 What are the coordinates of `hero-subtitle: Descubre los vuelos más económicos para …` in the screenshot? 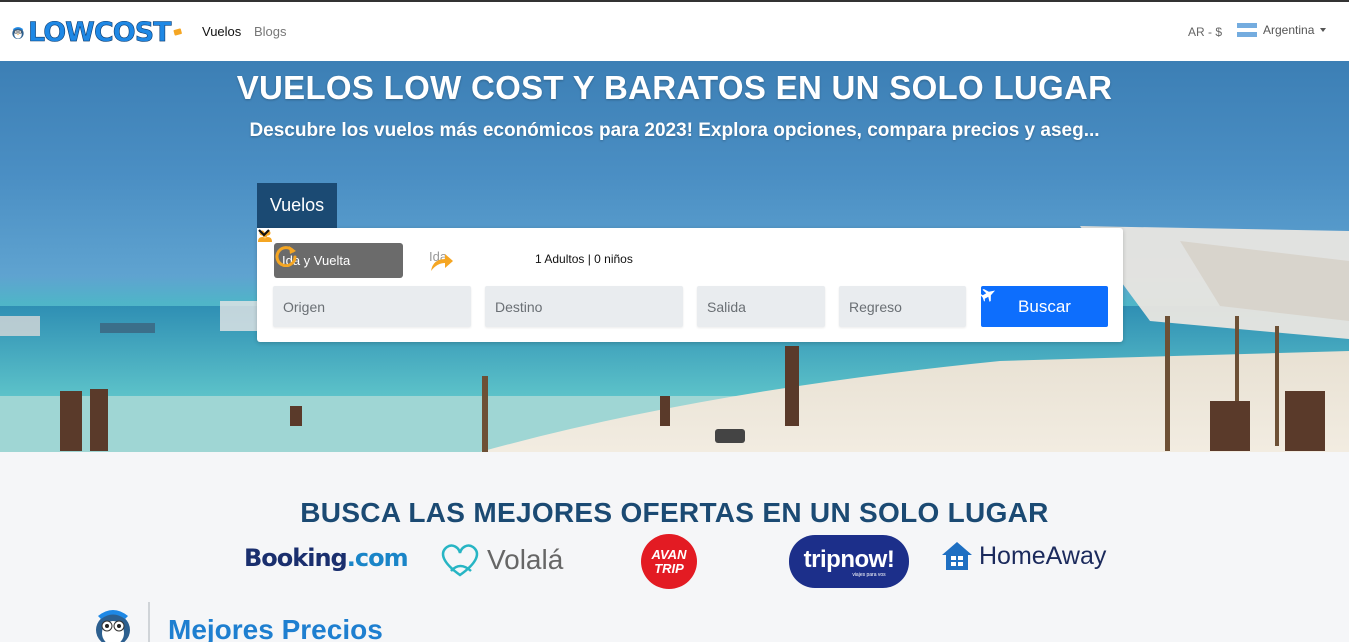 It's located at (674, 130).